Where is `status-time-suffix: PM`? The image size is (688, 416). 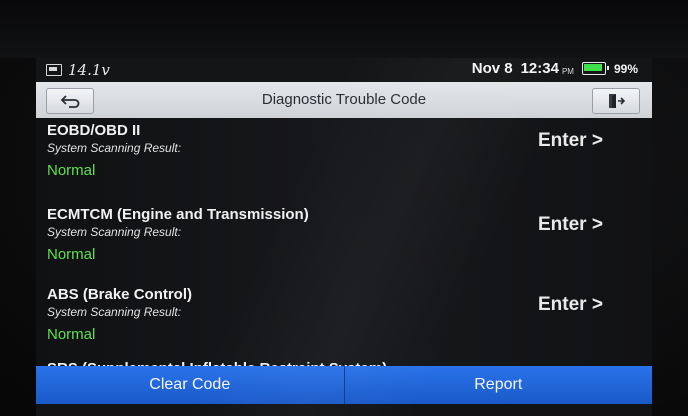
status-time-suffix: PM is located at coordinates (567, 71).